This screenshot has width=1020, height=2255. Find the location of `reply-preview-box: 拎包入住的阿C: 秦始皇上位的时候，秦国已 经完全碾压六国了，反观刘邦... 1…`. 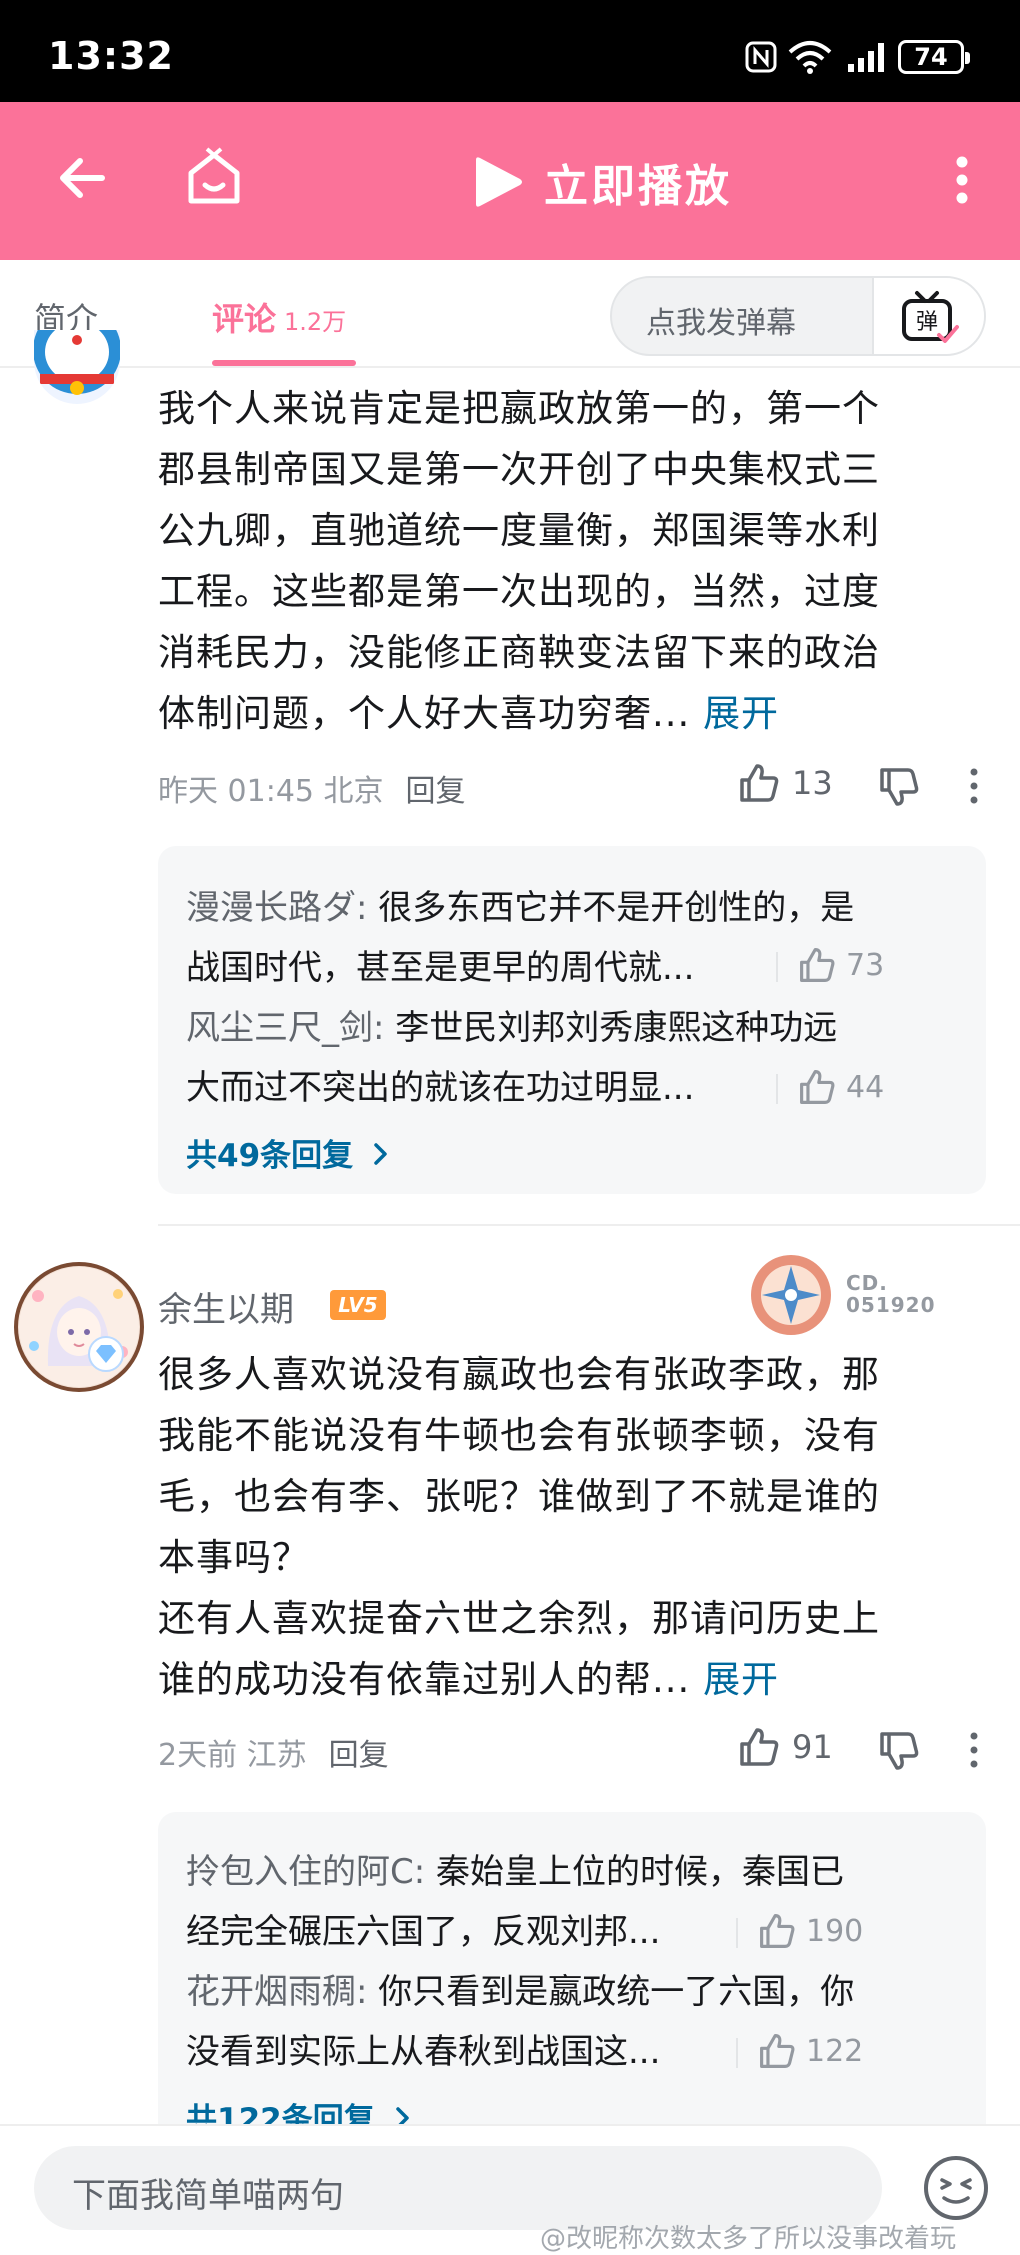

reply-preview-box: 拎包入住的阿C: 秦始皇上位的时候，秦国已 经完全碾压六国了，反观刘邦... 1… is located at coordinates (572, 1982).